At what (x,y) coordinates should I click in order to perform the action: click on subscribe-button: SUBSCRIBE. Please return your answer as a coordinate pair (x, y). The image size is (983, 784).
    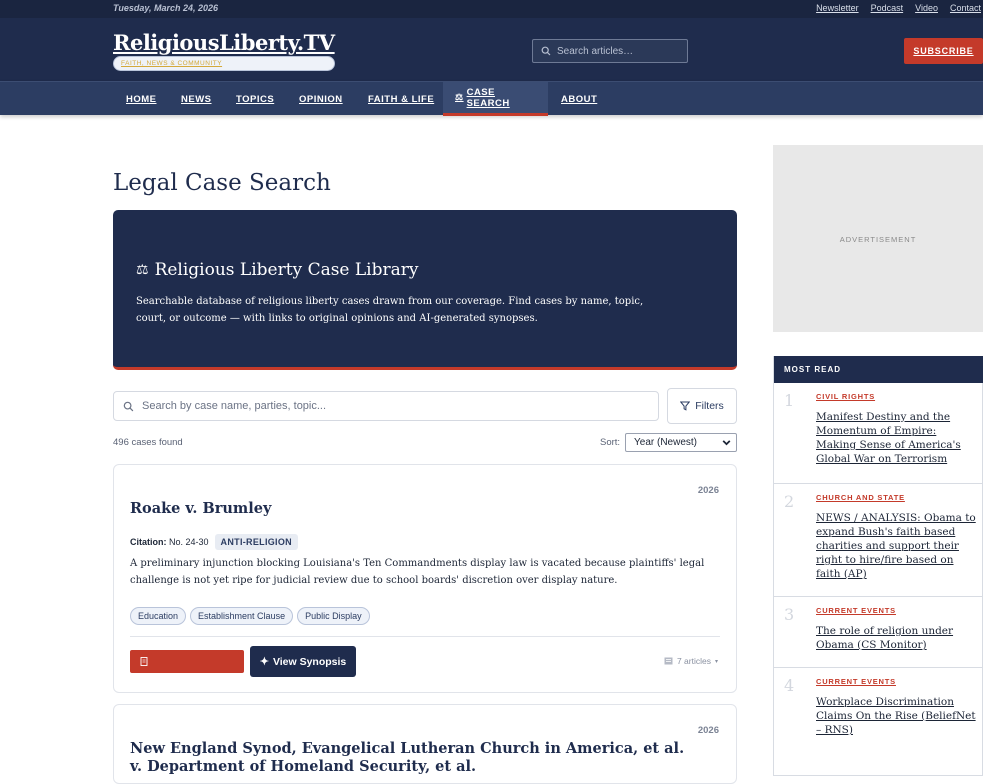
    Looking at the image, I should click on (943, 51).